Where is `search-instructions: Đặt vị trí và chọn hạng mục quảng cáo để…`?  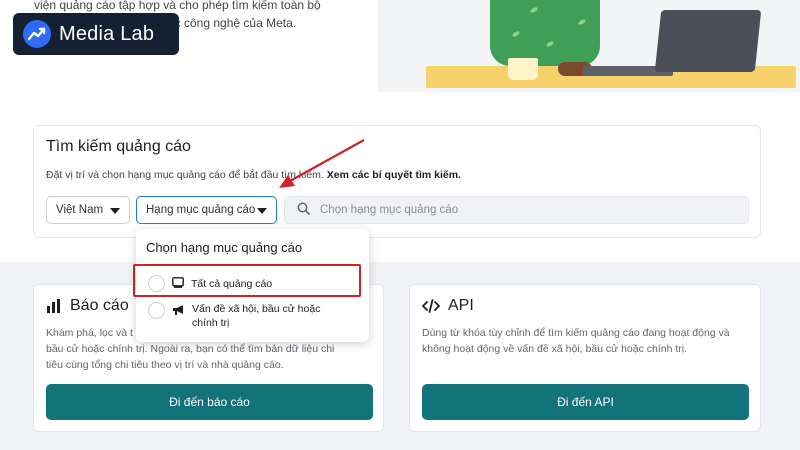 search-instructions: Đặt vị trí và chọn hạng mục quảng cáo để… is located at coordinates (185, 175).